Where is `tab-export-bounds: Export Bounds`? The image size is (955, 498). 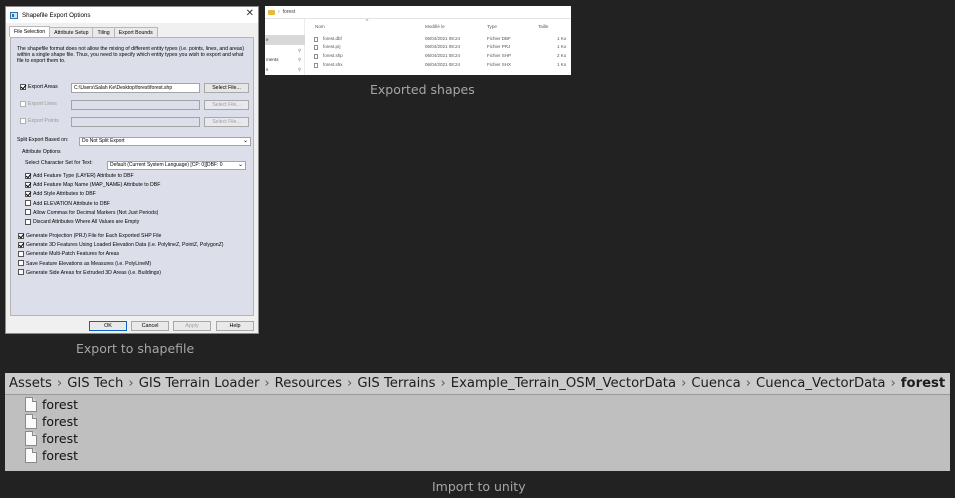 tab-export-bounds: Export Bounds is located at coordinates (135, 32).